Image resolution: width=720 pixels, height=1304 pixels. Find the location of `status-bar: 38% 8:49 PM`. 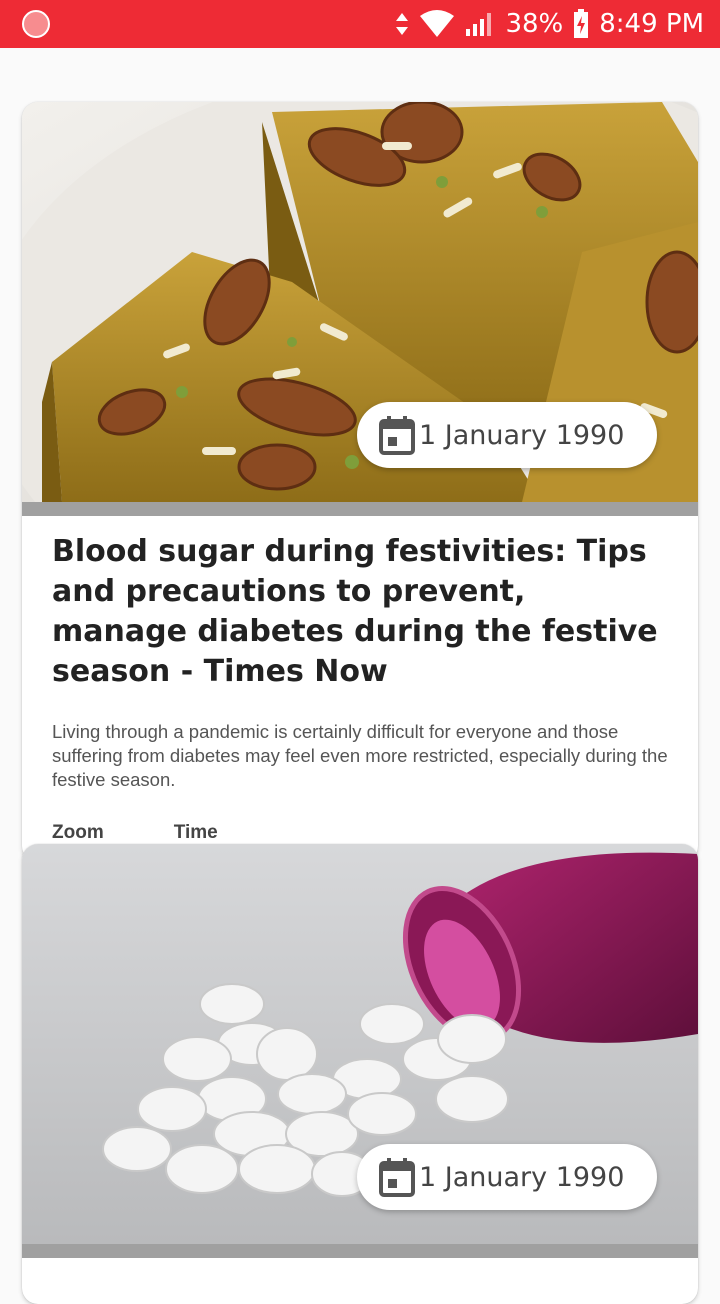

status-bar: 38% 8:49 PM is located at coordinates (360, 24).